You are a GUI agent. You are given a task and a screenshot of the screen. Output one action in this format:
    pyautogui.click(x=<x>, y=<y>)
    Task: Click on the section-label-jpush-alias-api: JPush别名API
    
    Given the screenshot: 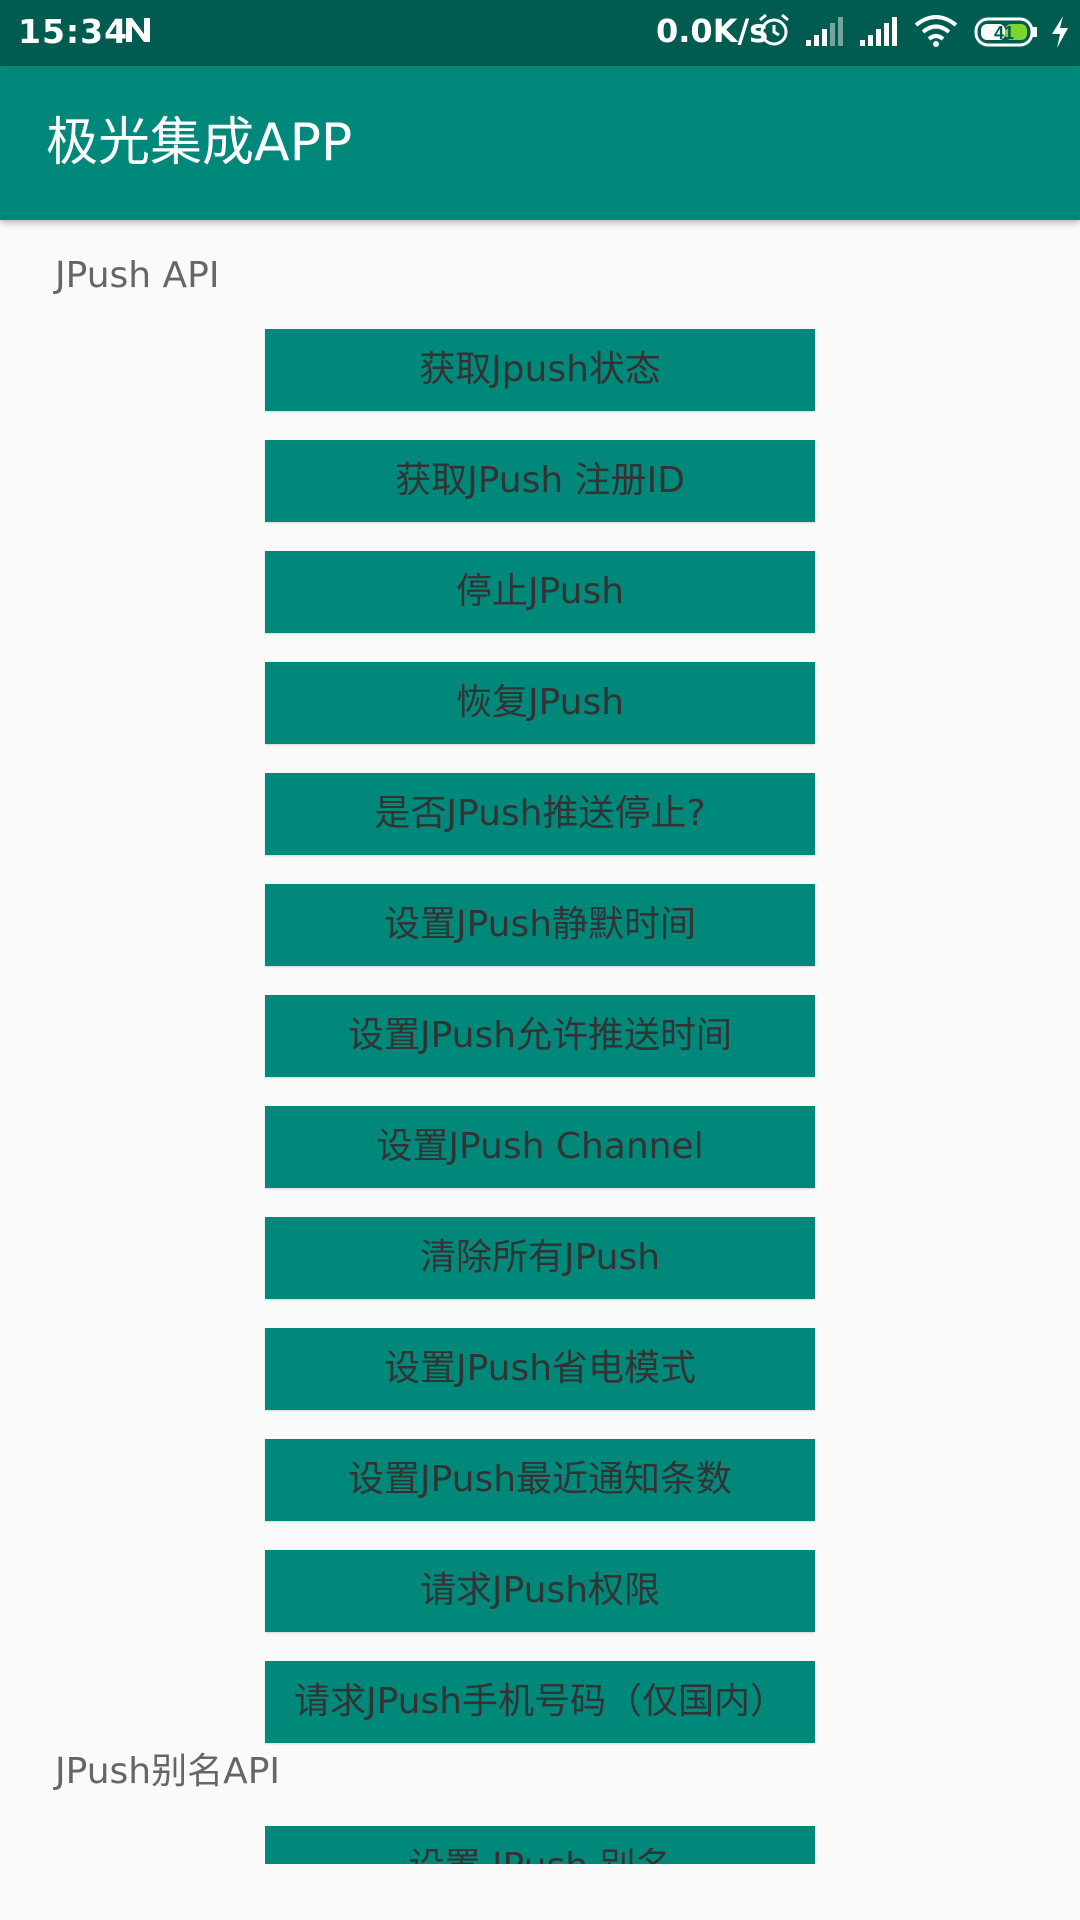 What is the action you would take?
    pyautogui.click(x=168, y=1771)
    